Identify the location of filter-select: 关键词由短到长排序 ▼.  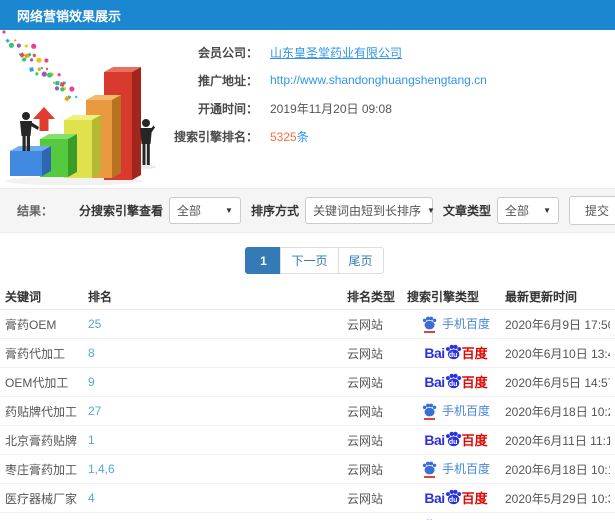
(369, 210).